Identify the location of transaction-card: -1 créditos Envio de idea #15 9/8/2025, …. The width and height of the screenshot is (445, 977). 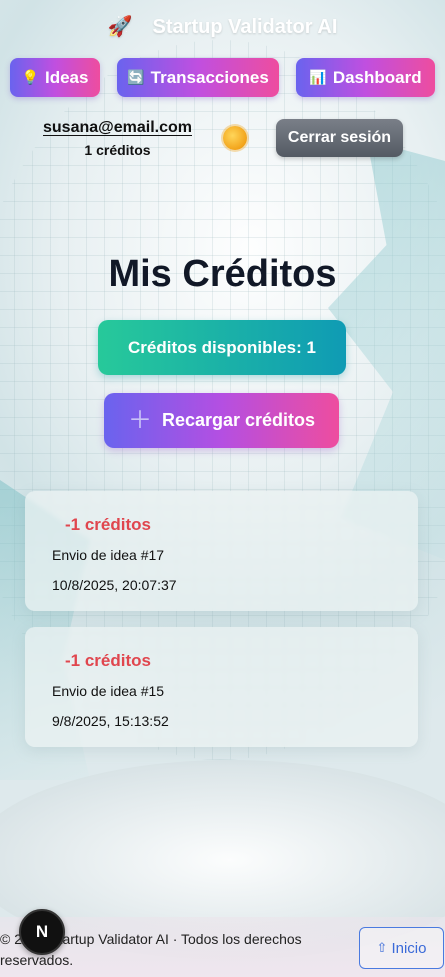
(221, 687).